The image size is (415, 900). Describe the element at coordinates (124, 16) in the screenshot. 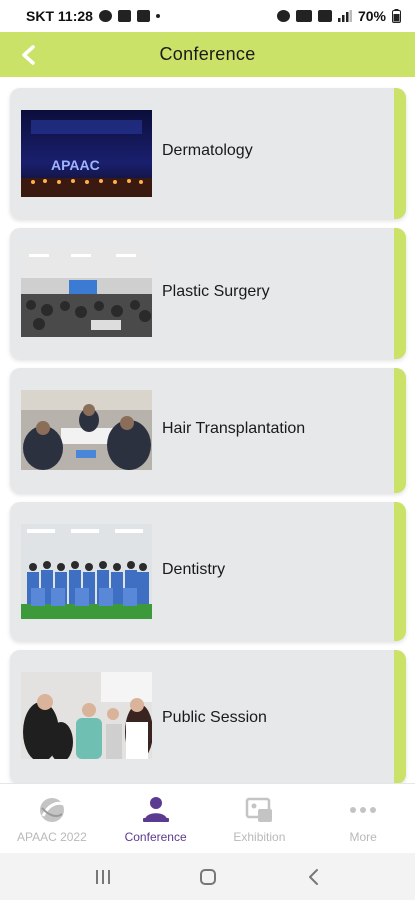

I see `gallery-icon` at that location.